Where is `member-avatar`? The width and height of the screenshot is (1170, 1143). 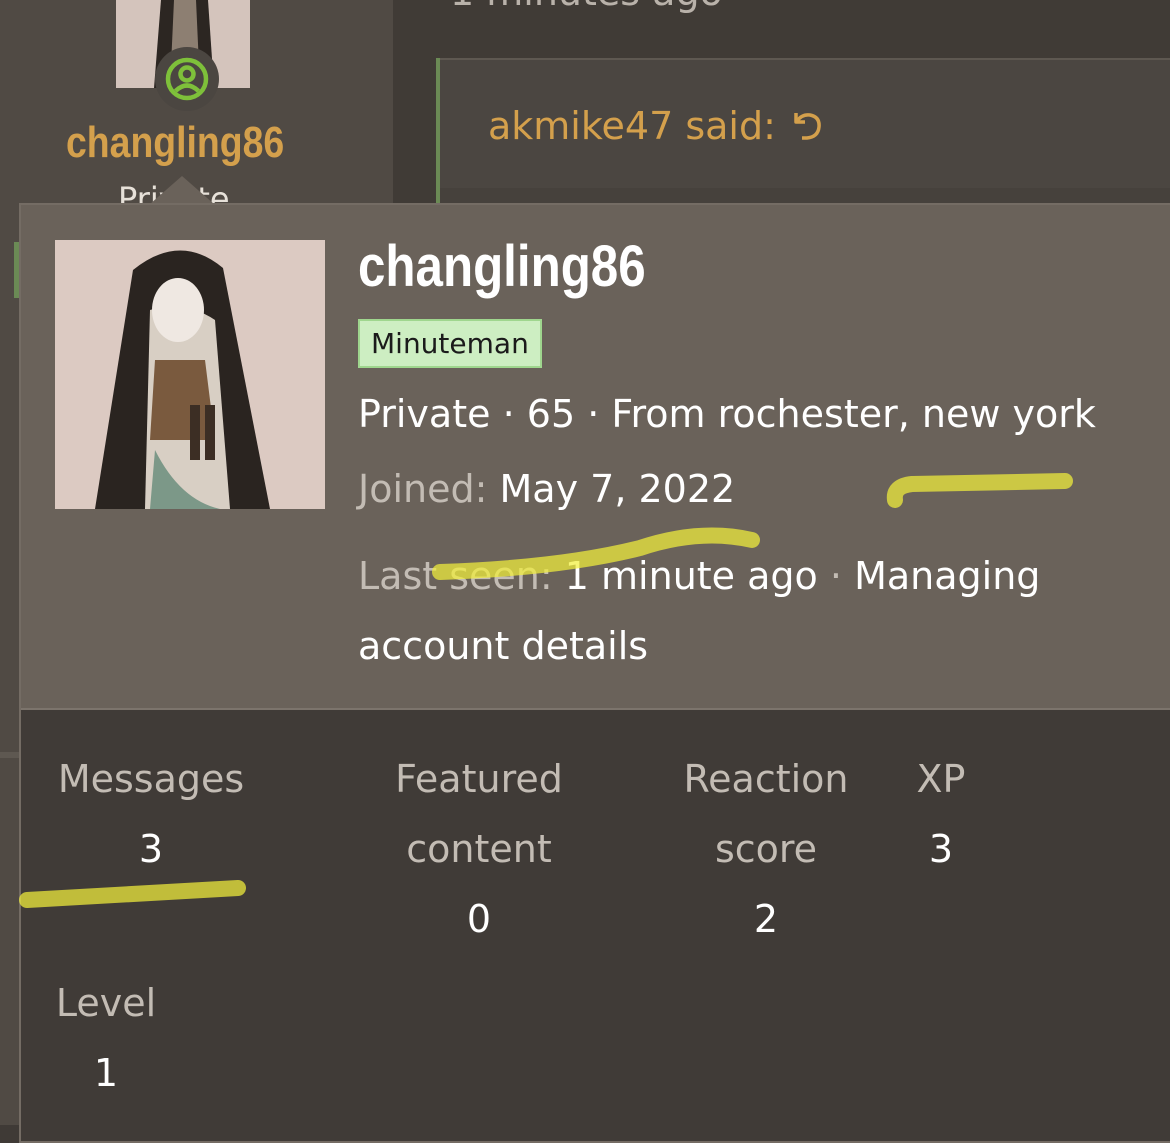
member-avatar is located at coordinates (190, 374).